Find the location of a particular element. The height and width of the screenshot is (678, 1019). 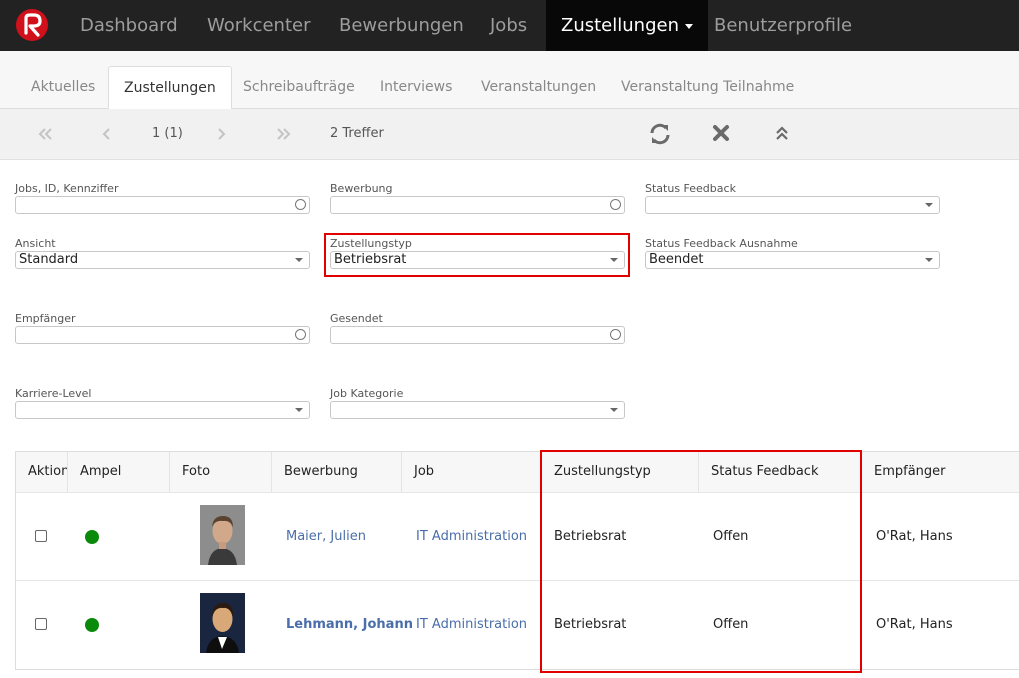

nav-zustellungen-label: Zustellungen is located at coordinates (620, 25).